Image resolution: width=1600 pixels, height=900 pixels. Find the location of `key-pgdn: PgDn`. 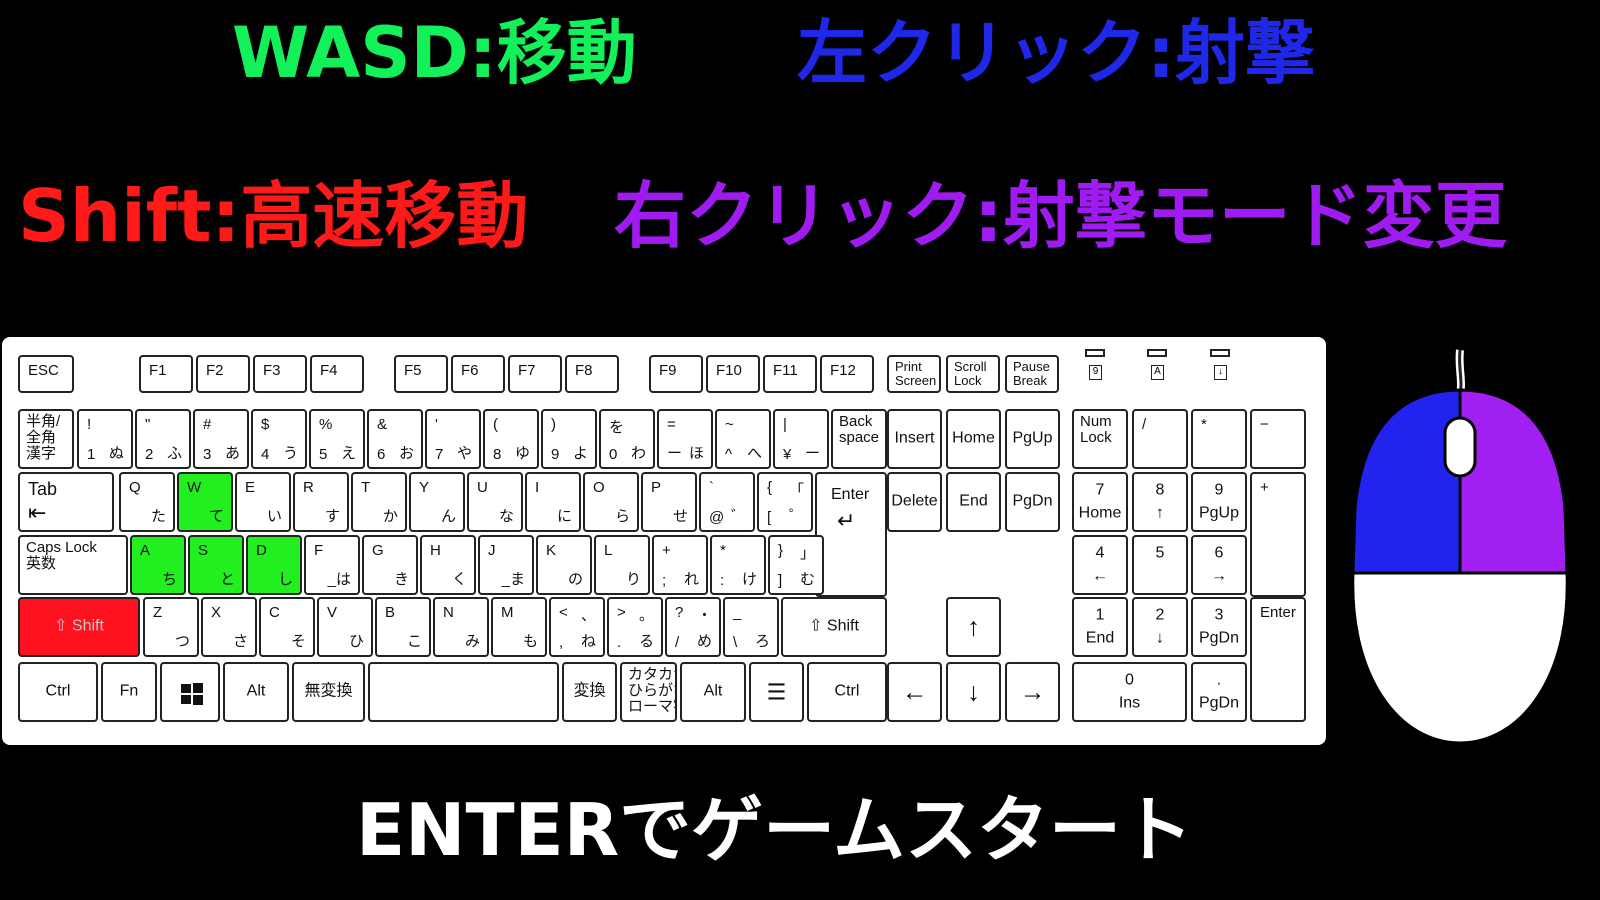

key-pgdn: PgDn is located at coordinates (1032, 502).